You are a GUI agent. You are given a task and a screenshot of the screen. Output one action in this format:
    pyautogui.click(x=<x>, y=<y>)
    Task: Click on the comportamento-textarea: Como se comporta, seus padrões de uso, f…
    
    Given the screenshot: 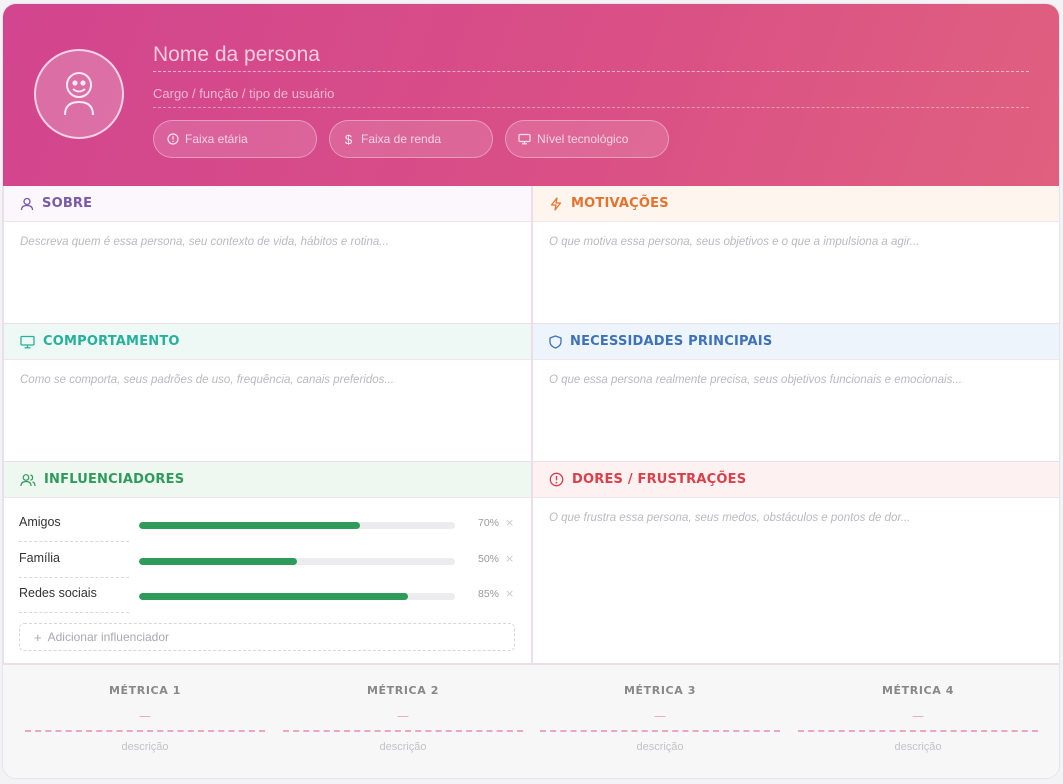 What is the action you would take?
    pyautogui.click(x=267, y=380)
    